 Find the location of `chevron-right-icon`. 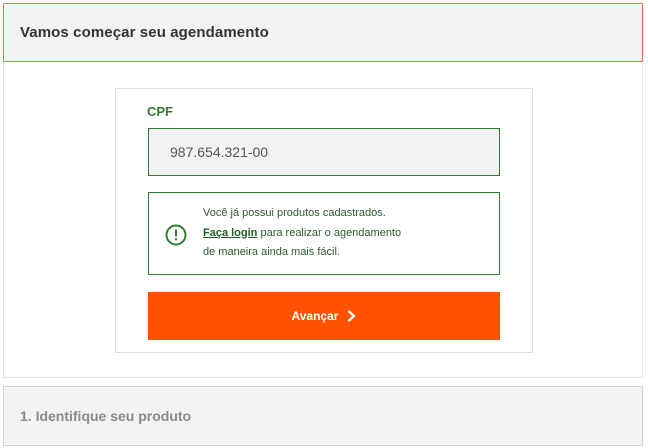

chevron-right-icon is located at coordinates (352, 316).